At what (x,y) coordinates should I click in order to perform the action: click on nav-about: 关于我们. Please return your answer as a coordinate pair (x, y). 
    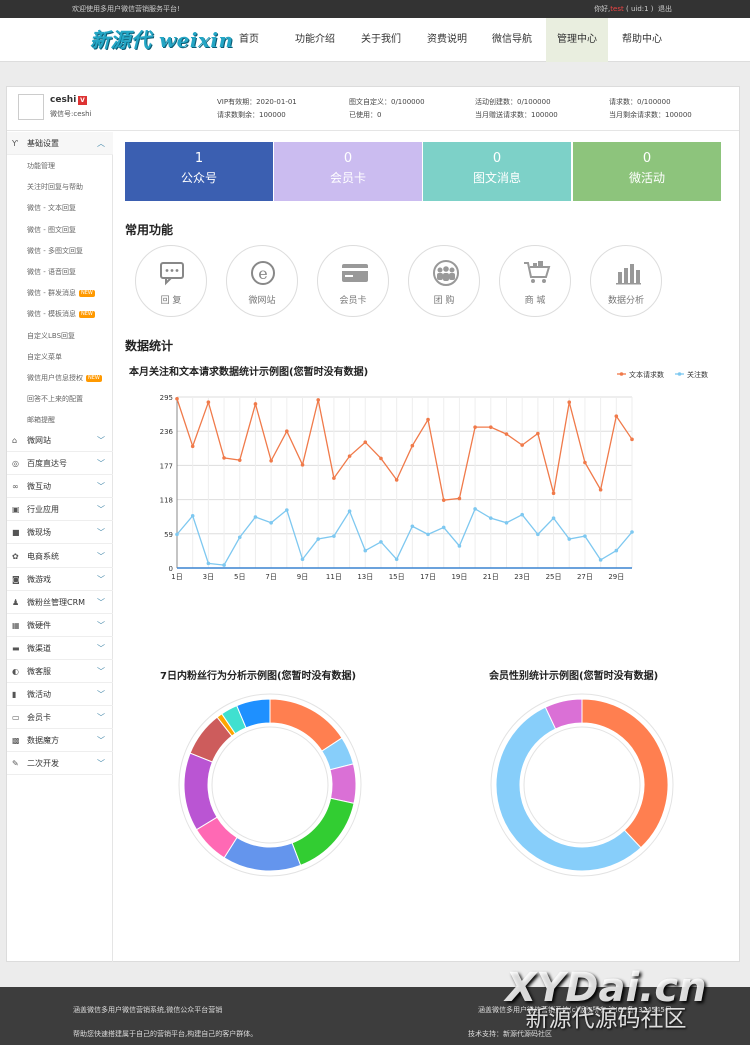
    Looking at the image, I should click on (381, 40).